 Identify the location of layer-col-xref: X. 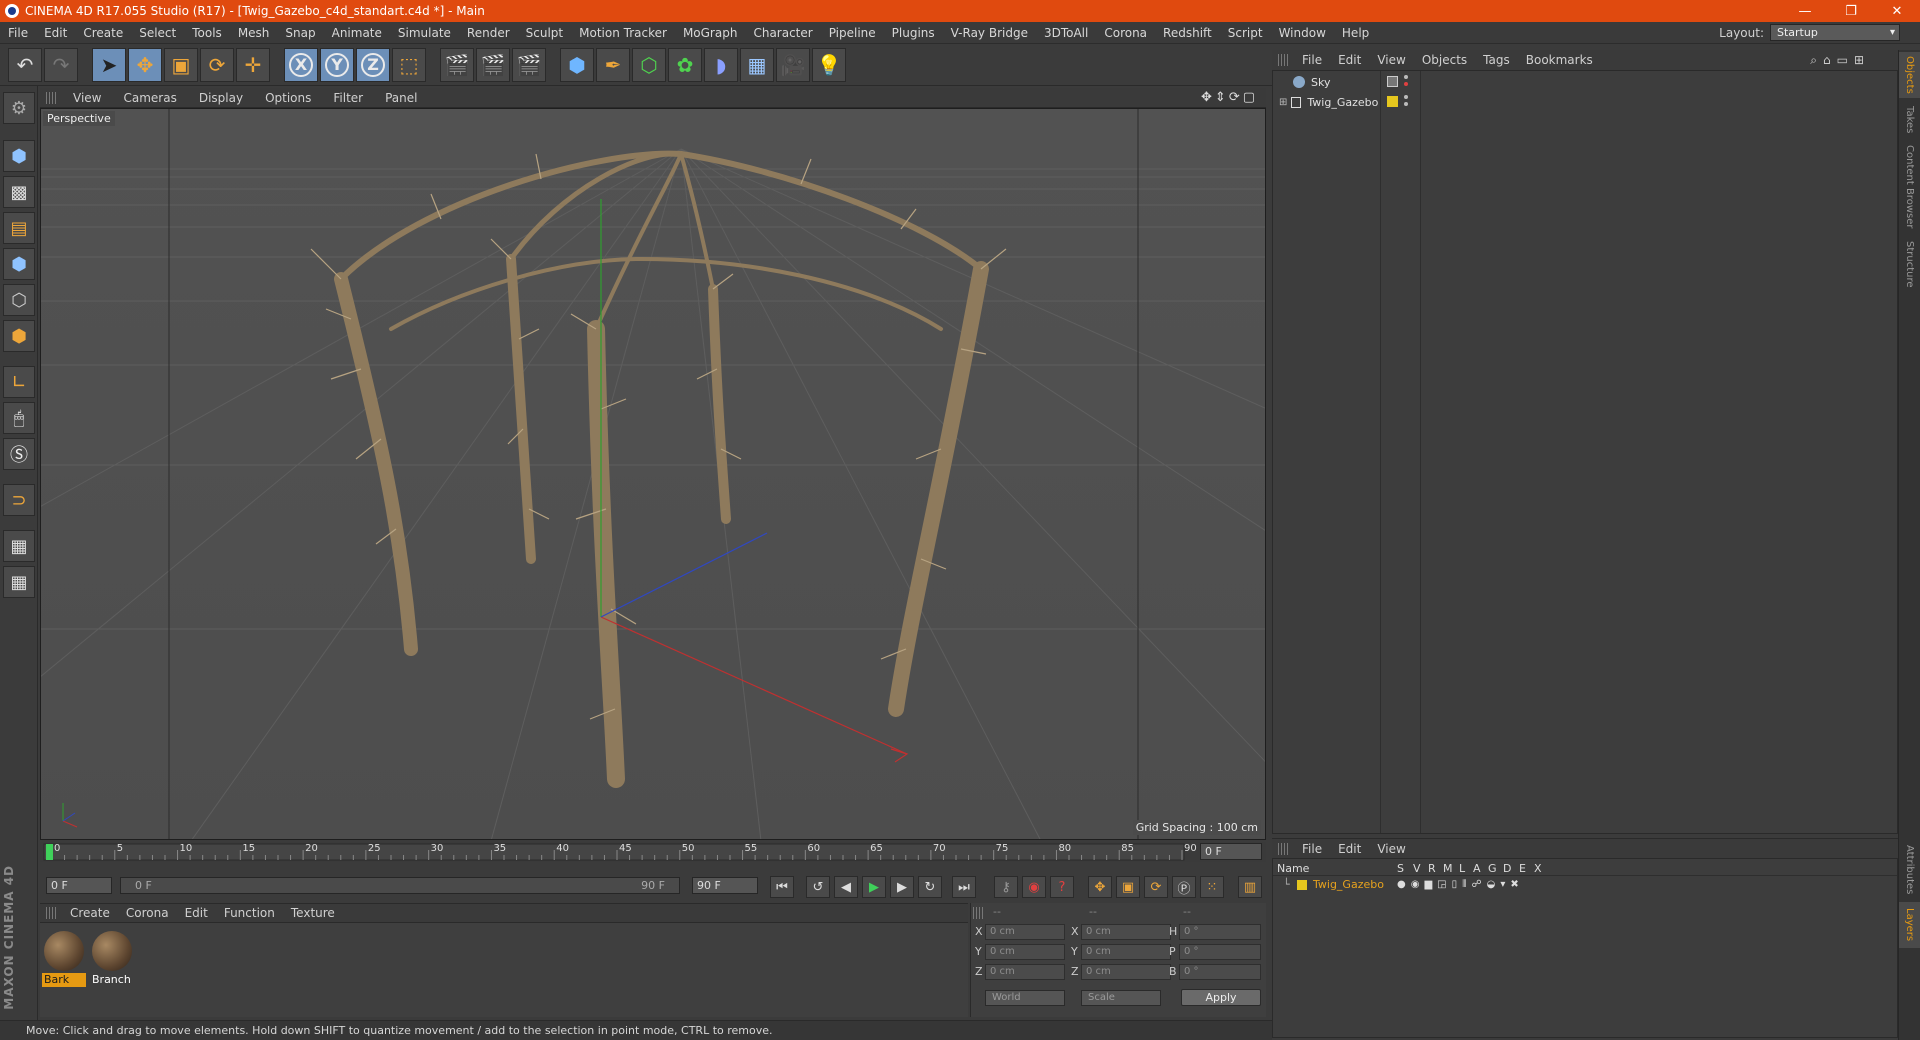
(1538, 868).